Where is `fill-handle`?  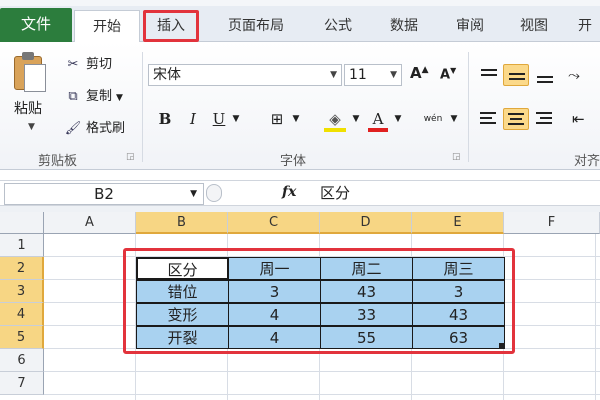 fill-handle is located at coordinates (502, 346).